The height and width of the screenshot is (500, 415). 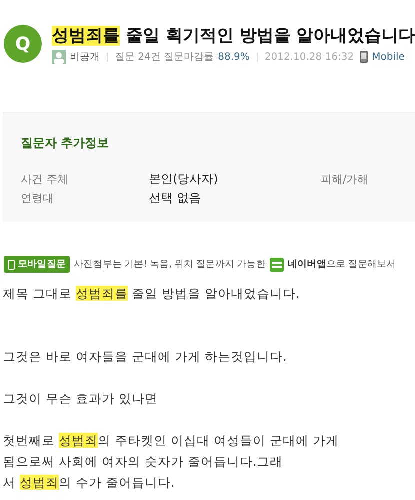 I want to click on info-value: 선택 없음, so click(x=175, y=198).